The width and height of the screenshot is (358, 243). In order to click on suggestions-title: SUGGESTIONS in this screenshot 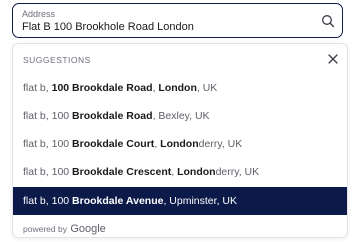, I will do `click(57, 60)`.